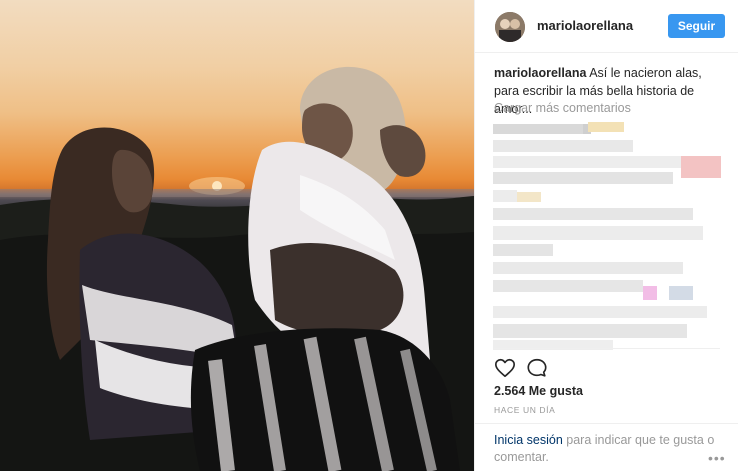 Image resolution: width=738 pixels, height=471 pixels. I want to click on caption-author: mariolaorellana, so click(540, 73).